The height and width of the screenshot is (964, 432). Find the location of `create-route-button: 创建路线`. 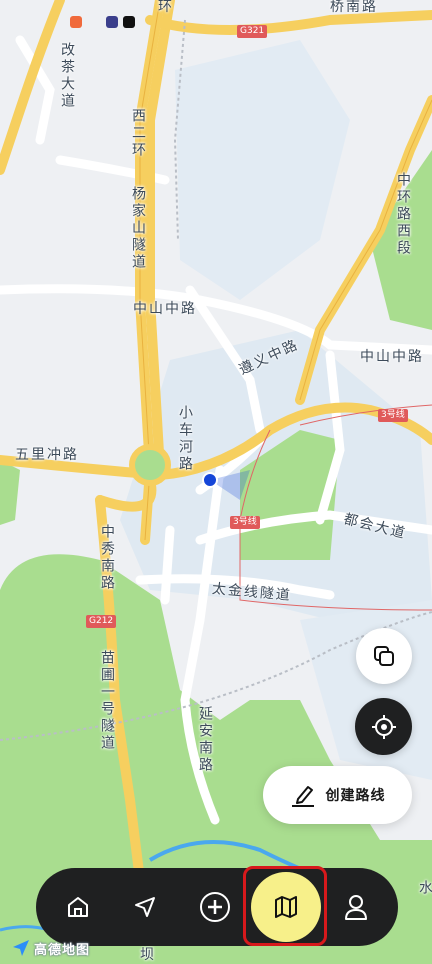

create-route-button: 创建路线 is located at coordinates (337, 795).